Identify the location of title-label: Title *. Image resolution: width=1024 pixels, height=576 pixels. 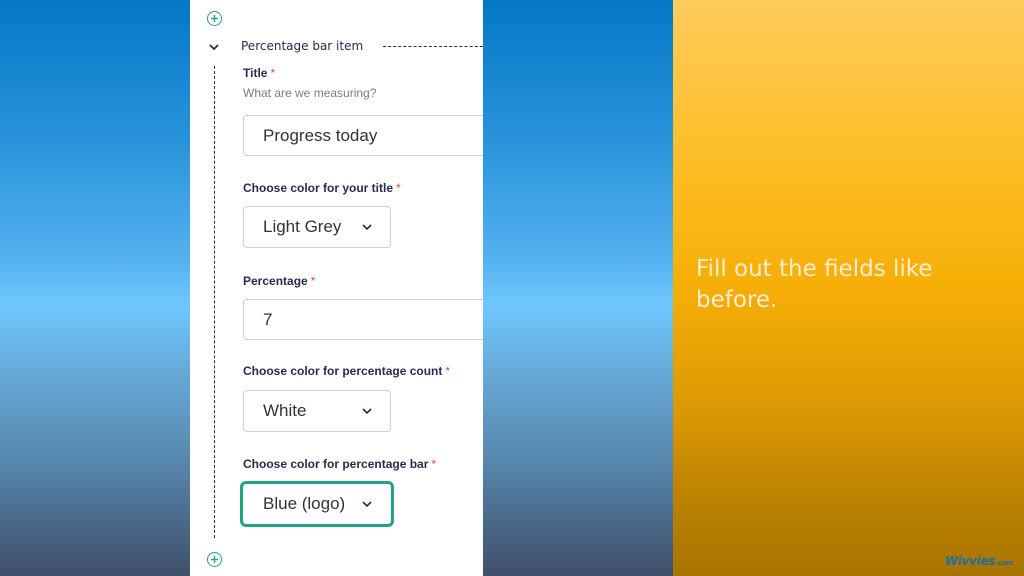
(259, 73).